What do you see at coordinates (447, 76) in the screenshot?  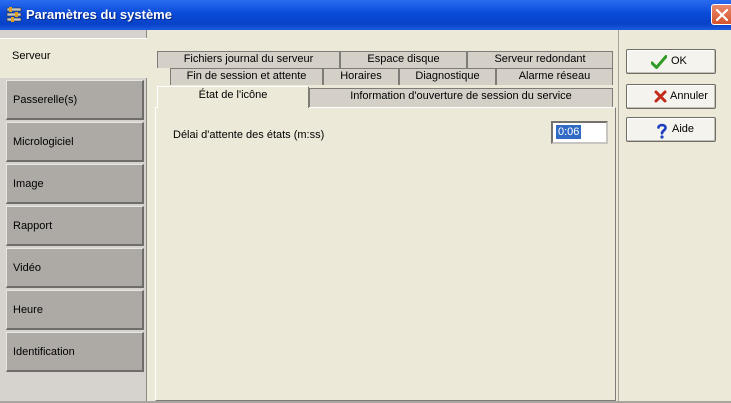 I see `tab-diagnostique: Diagnostique` at bounding box center [447, 76].